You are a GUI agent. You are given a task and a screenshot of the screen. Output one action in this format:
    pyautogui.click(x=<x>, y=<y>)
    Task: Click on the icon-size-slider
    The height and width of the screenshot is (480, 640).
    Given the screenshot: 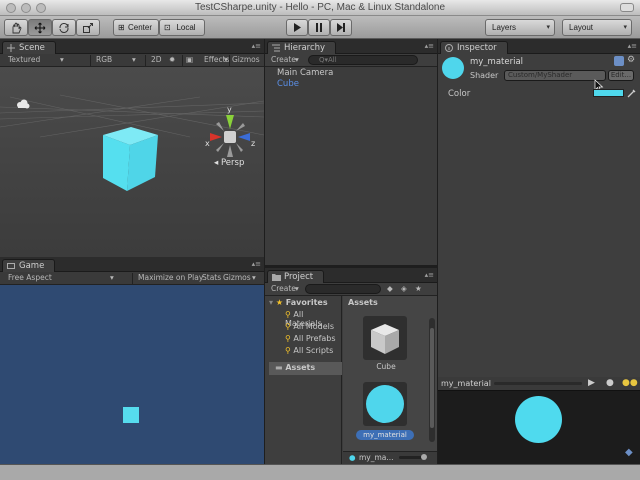 What is the action you would take?
    pyautogui.click(x=413, y=457)
    